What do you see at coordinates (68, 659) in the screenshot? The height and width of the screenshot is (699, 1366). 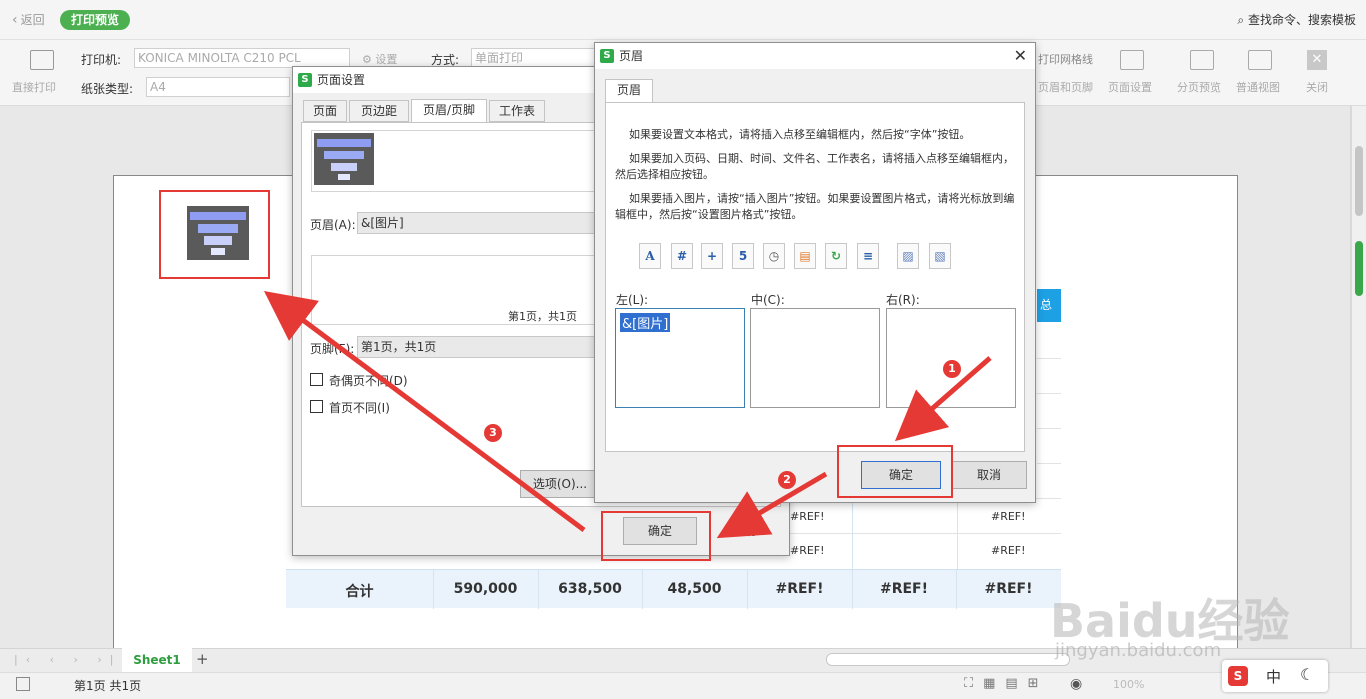 I see `sheet-nav-arrows: |‹ ‹ › ›|` at bounding box center [68, 659].